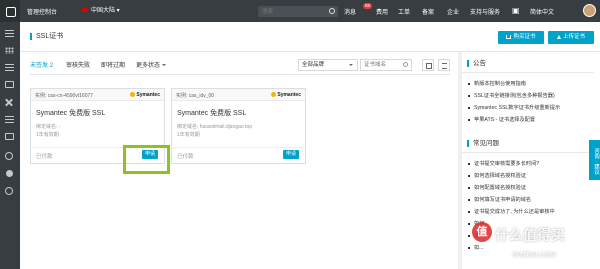 This screenshot has height=269, width=600. Describe the element at coordinates (485, 11) in the screenshot. I see `nav-support: 支持与服务` at that location.